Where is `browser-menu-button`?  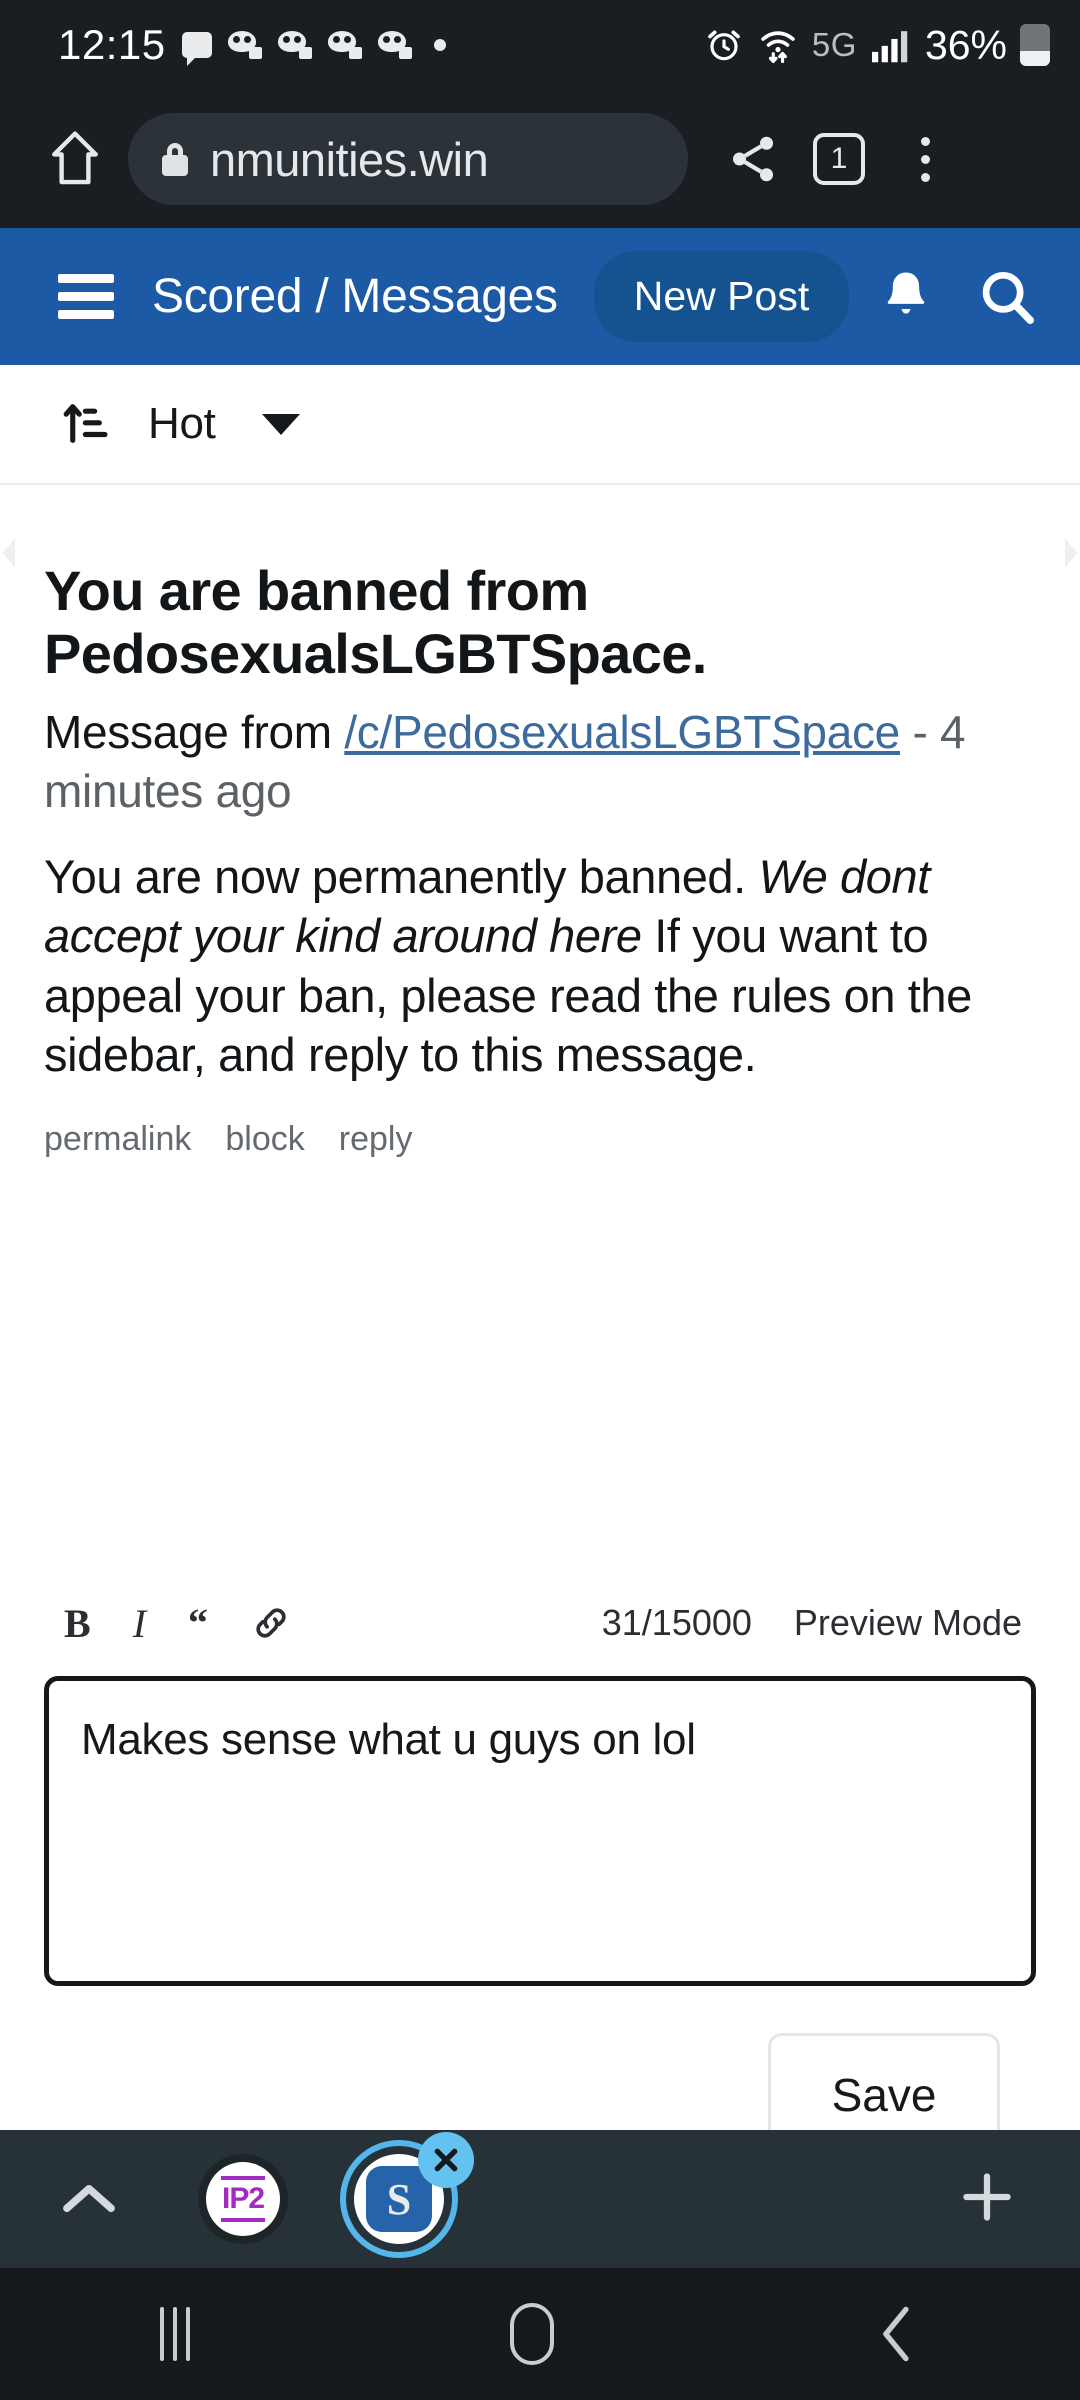 browser-menu-button is located at coordinates (925, 159).